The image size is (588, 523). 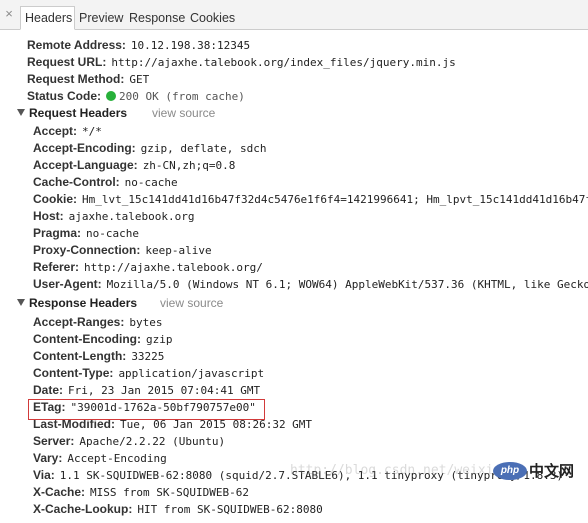 I want to click on response-header-row-server: Server: Apache/2.2.22 (Ubuntu), so click(x=129, y=441).